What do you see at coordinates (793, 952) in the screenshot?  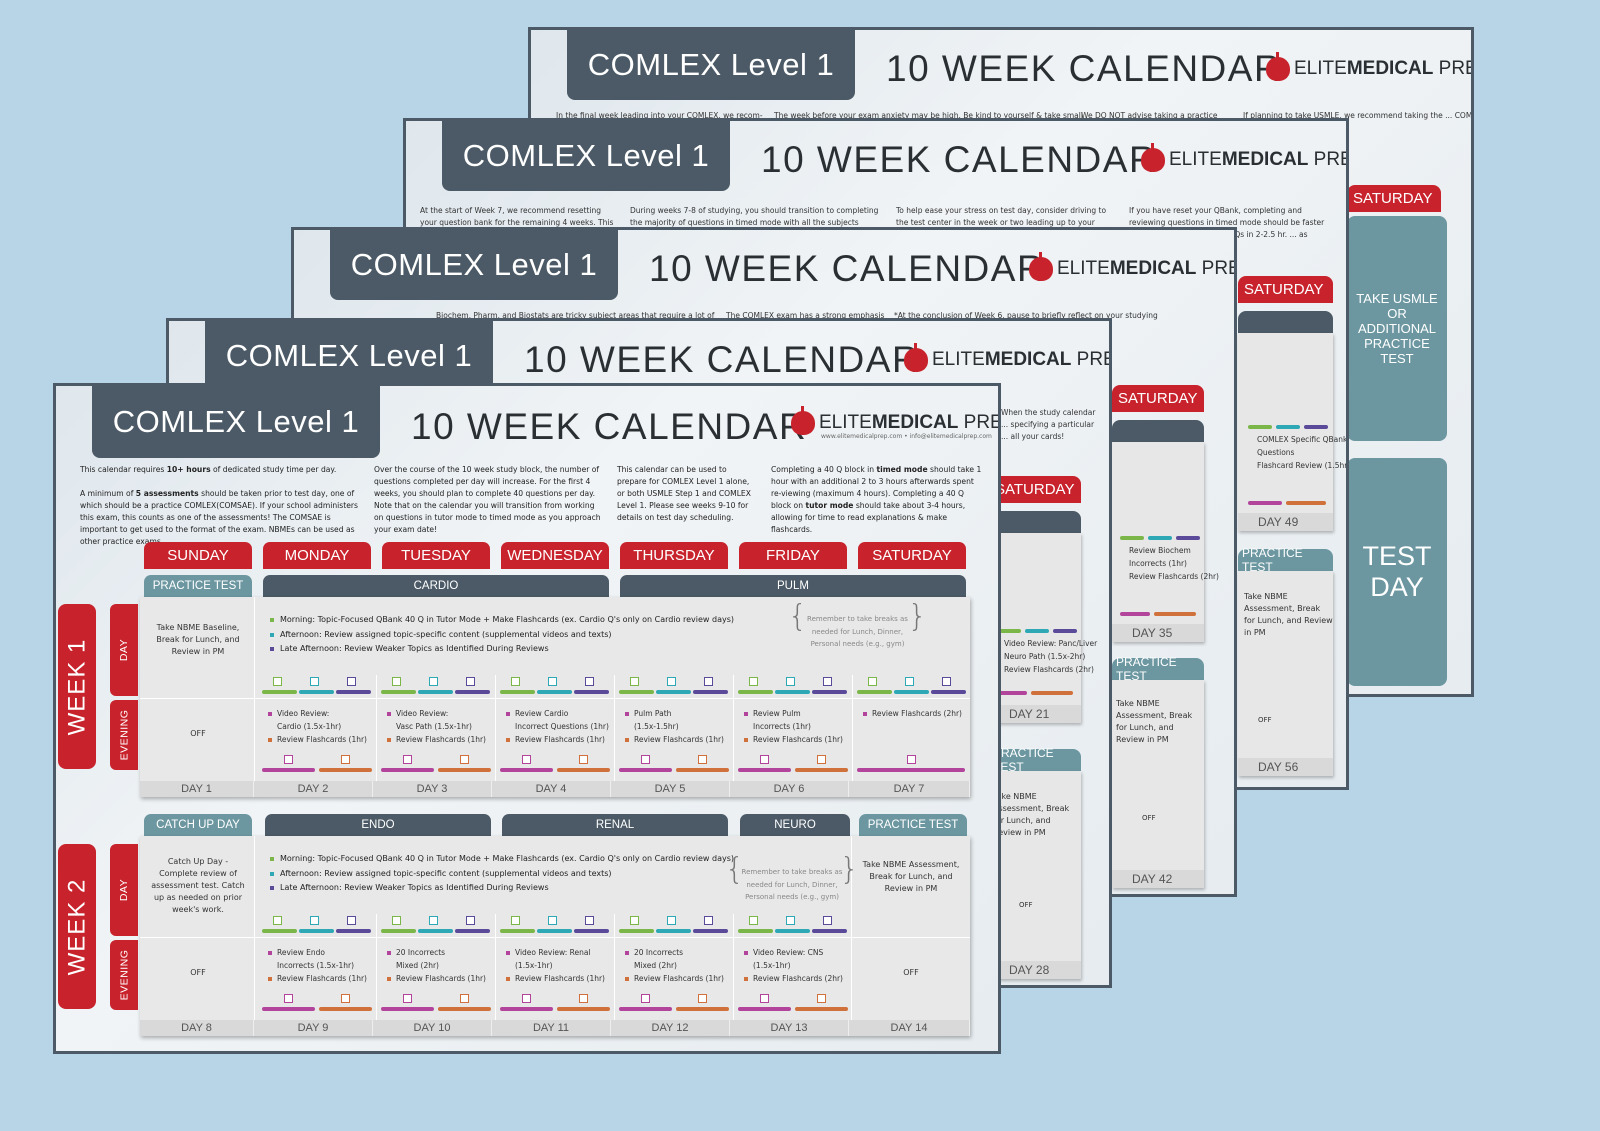 I see `evening-task: Video Review: CNS` at bounding box center [793, 952].